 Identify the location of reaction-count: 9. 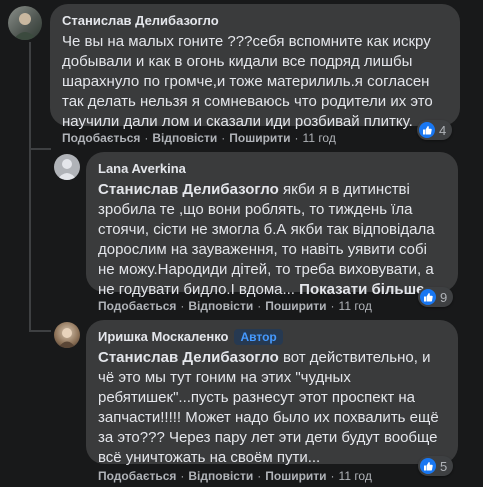
(444, 297).